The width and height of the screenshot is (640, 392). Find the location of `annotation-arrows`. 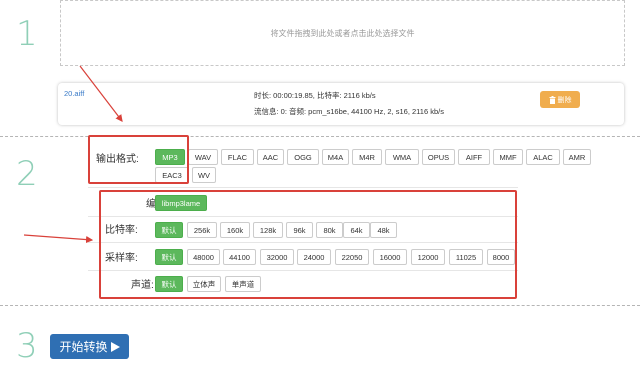

annotation-arrows is located at coordinates (73, 154).